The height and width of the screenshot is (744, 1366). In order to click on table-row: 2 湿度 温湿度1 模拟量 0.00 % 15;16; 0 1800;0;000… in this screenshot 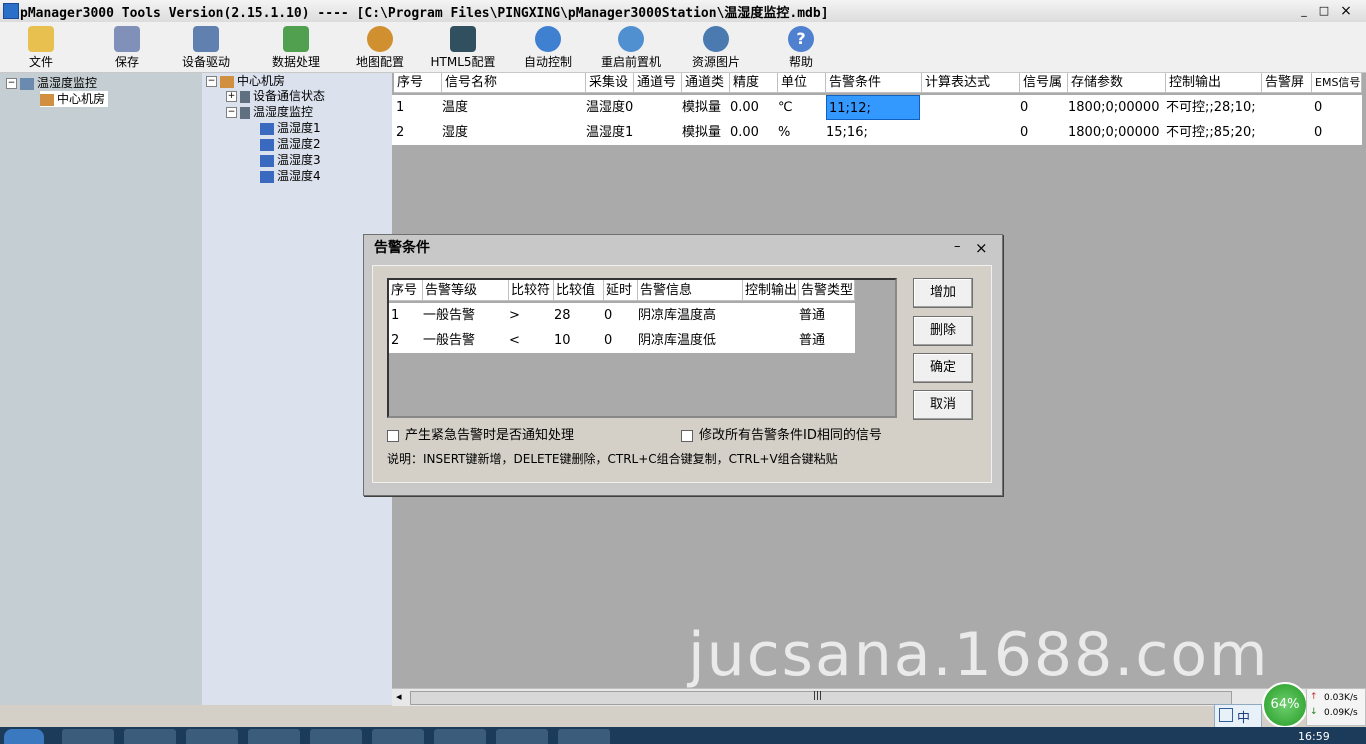, I will do `click(877, 132)`.